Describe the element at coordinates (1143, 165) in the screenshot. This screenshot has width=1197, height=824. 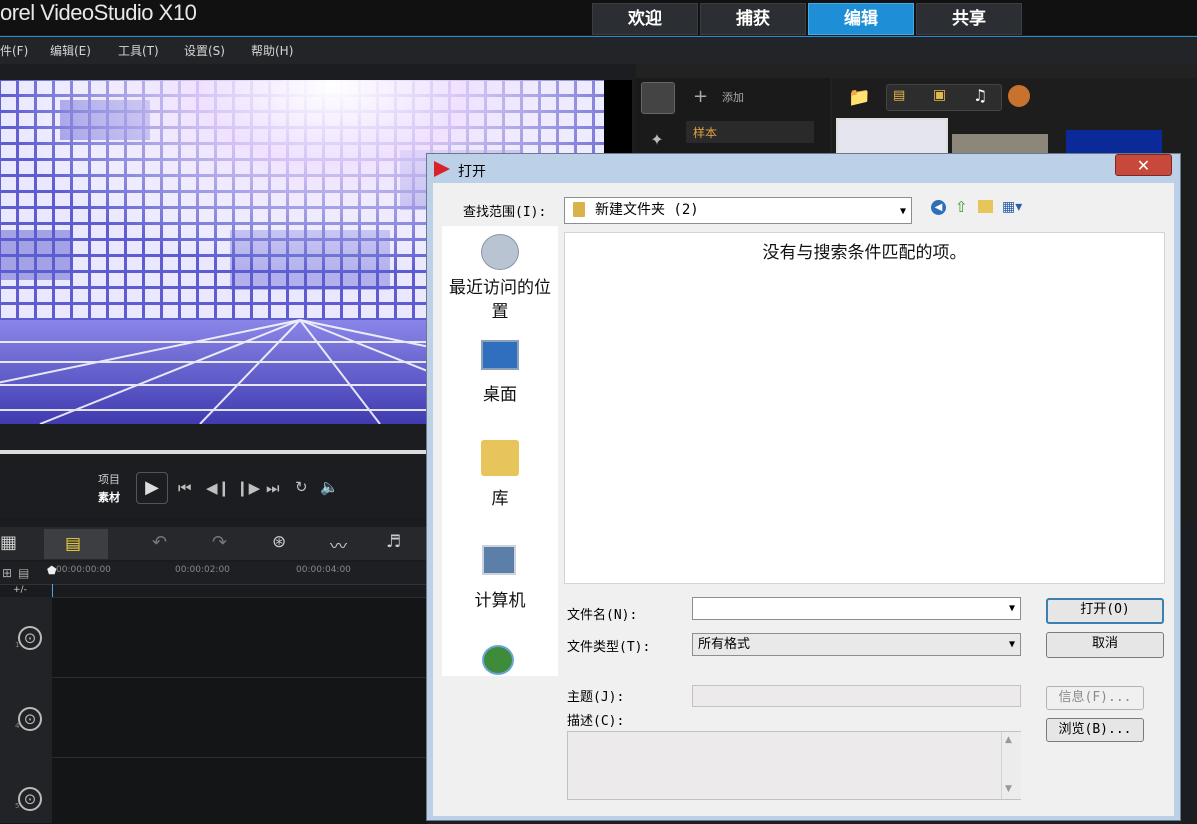
I see `close-button: ✕` at that location.